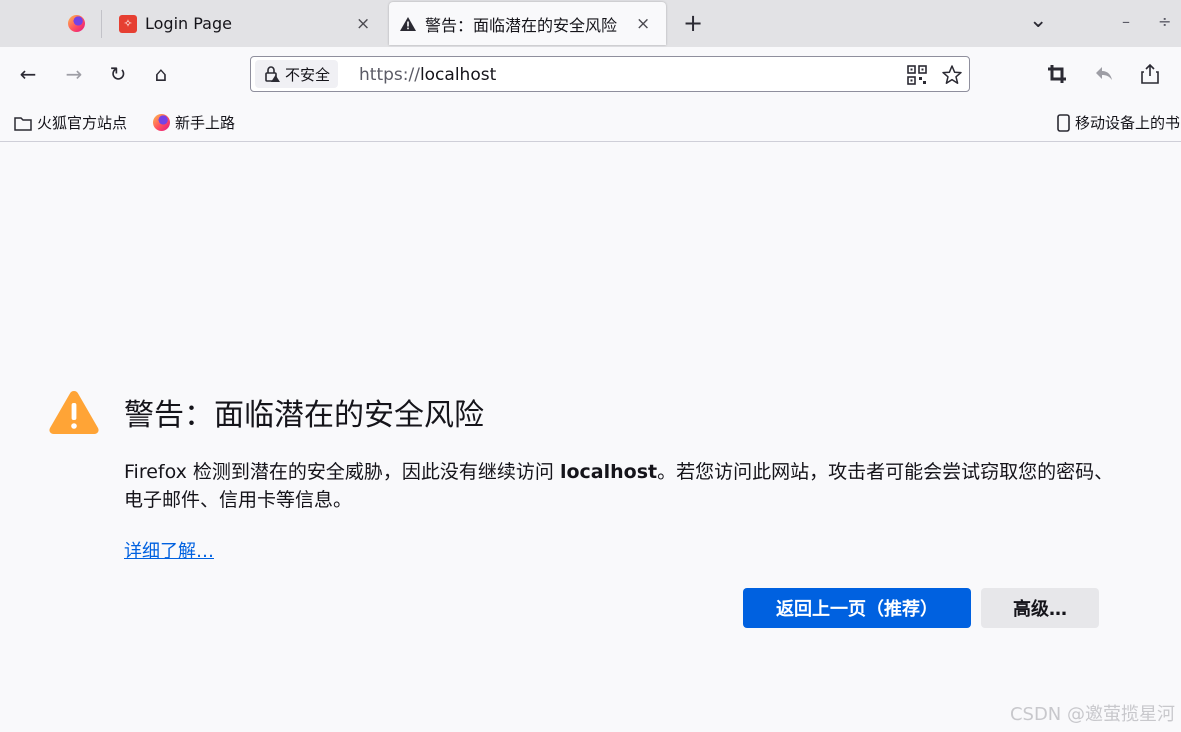  What do you see at coordinates (1104, 74) in the screenshot?
I see `reply-icon` at bounding box center [1104, 74].